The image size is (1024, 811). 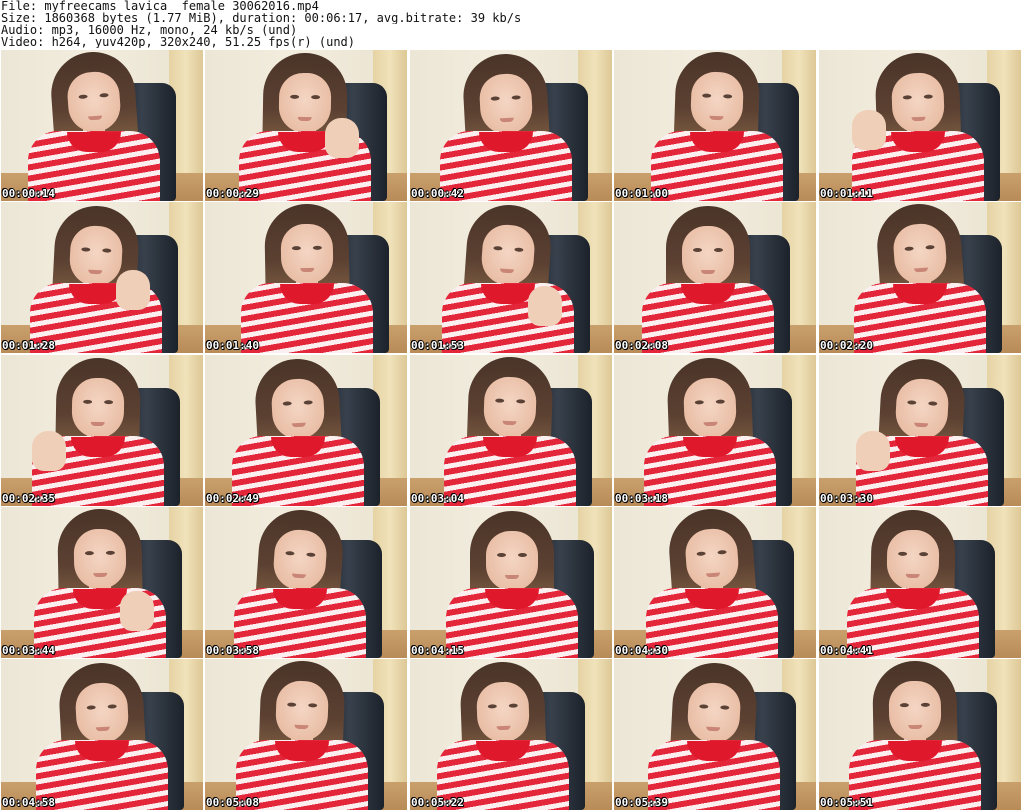 What do you see at coordinates (102, 734) in the screenshot?
I see `video-thumbnail: 00:04:58` at bounding box center [102, 734].